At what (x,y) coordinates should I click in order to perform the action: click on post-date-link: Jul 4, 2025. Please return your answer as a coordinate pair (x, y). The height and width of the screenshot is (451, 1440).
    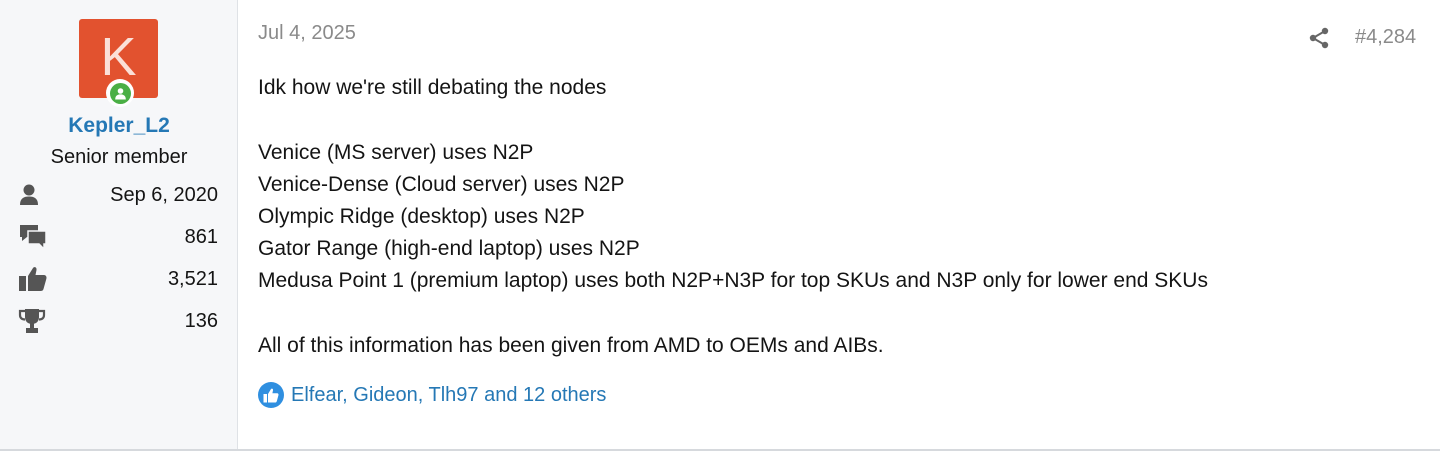
    Looking at the image, I should click on (307, 33).